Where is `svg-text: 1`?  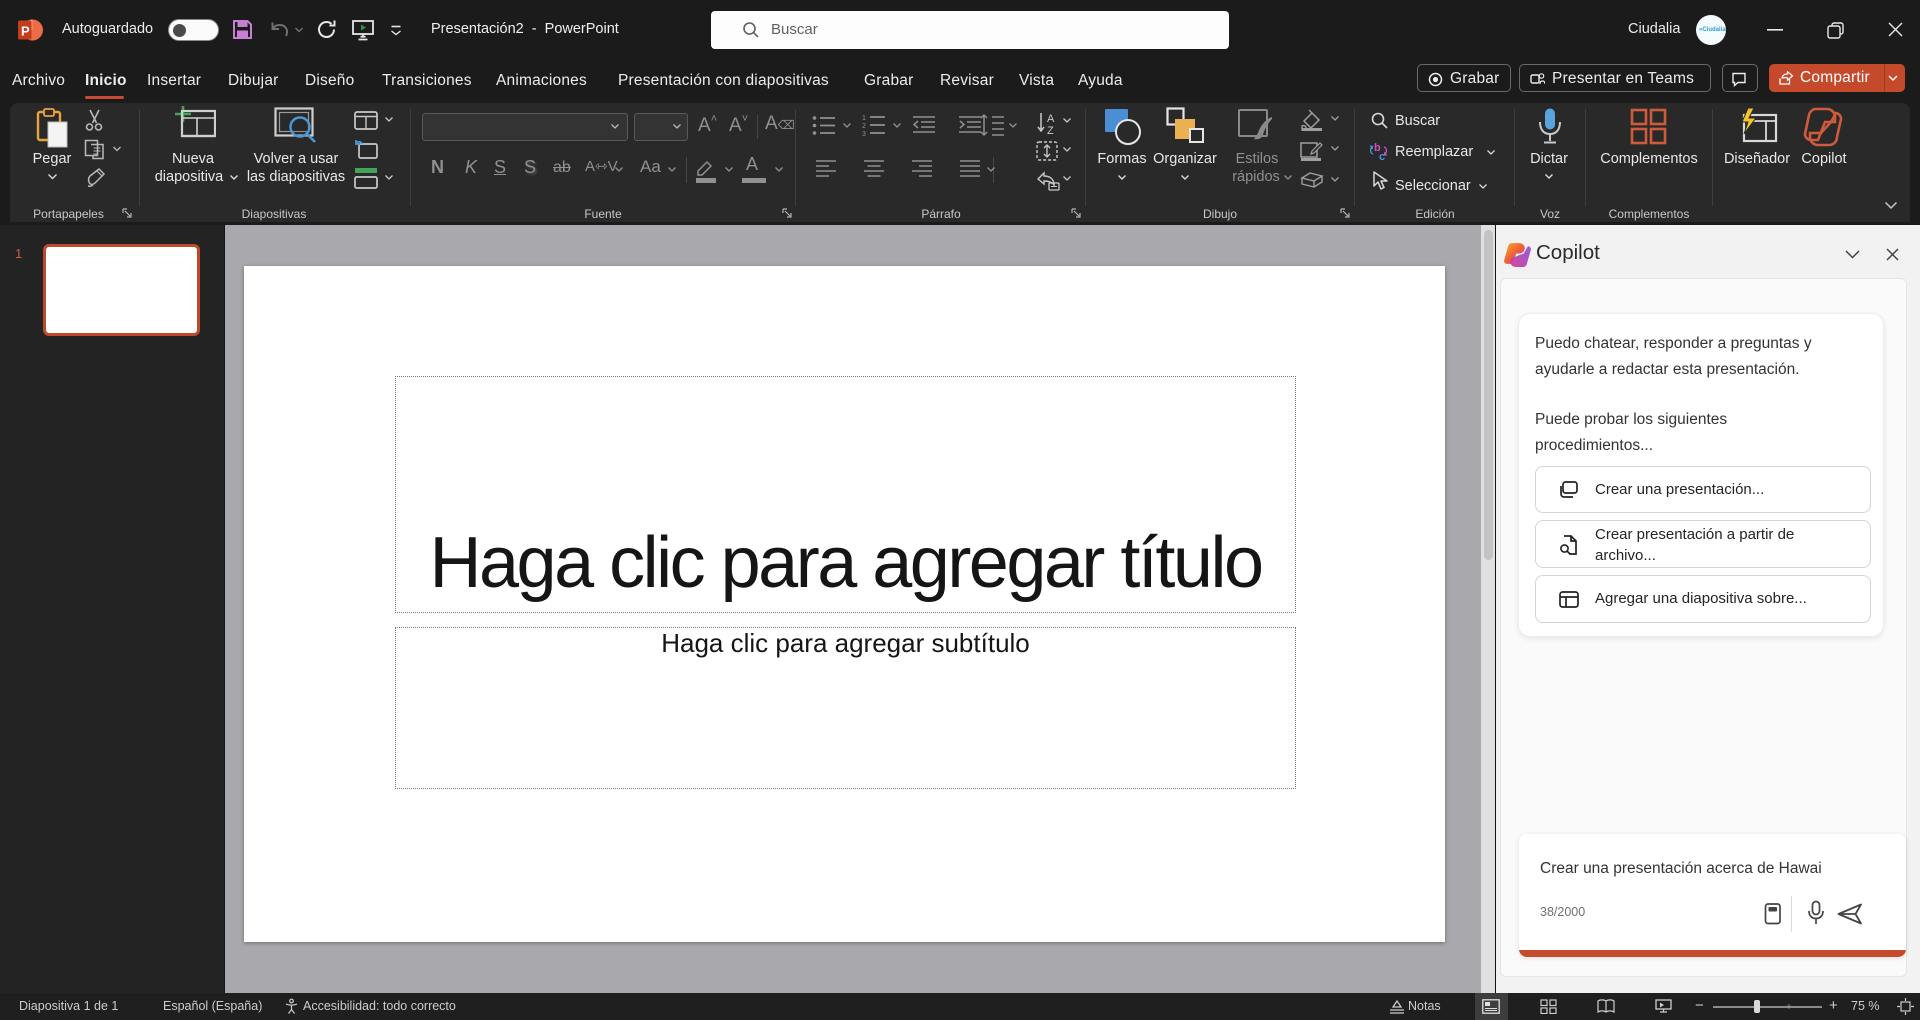
svg-text: 1 is located at coordinates (864, 118).